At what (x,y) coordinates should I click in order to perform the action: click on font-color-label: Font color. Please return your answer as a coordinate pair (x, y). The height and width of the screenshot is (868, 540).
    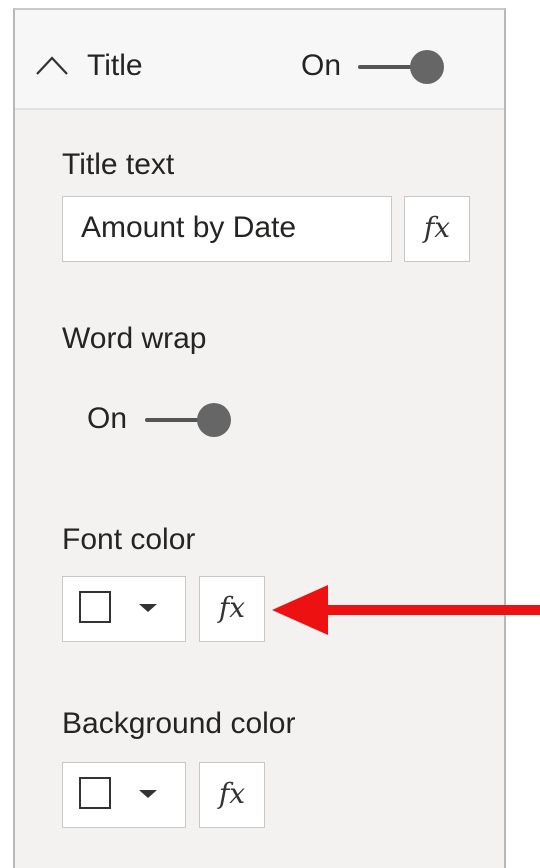
    Looking at the image, I should click on (129, 539).